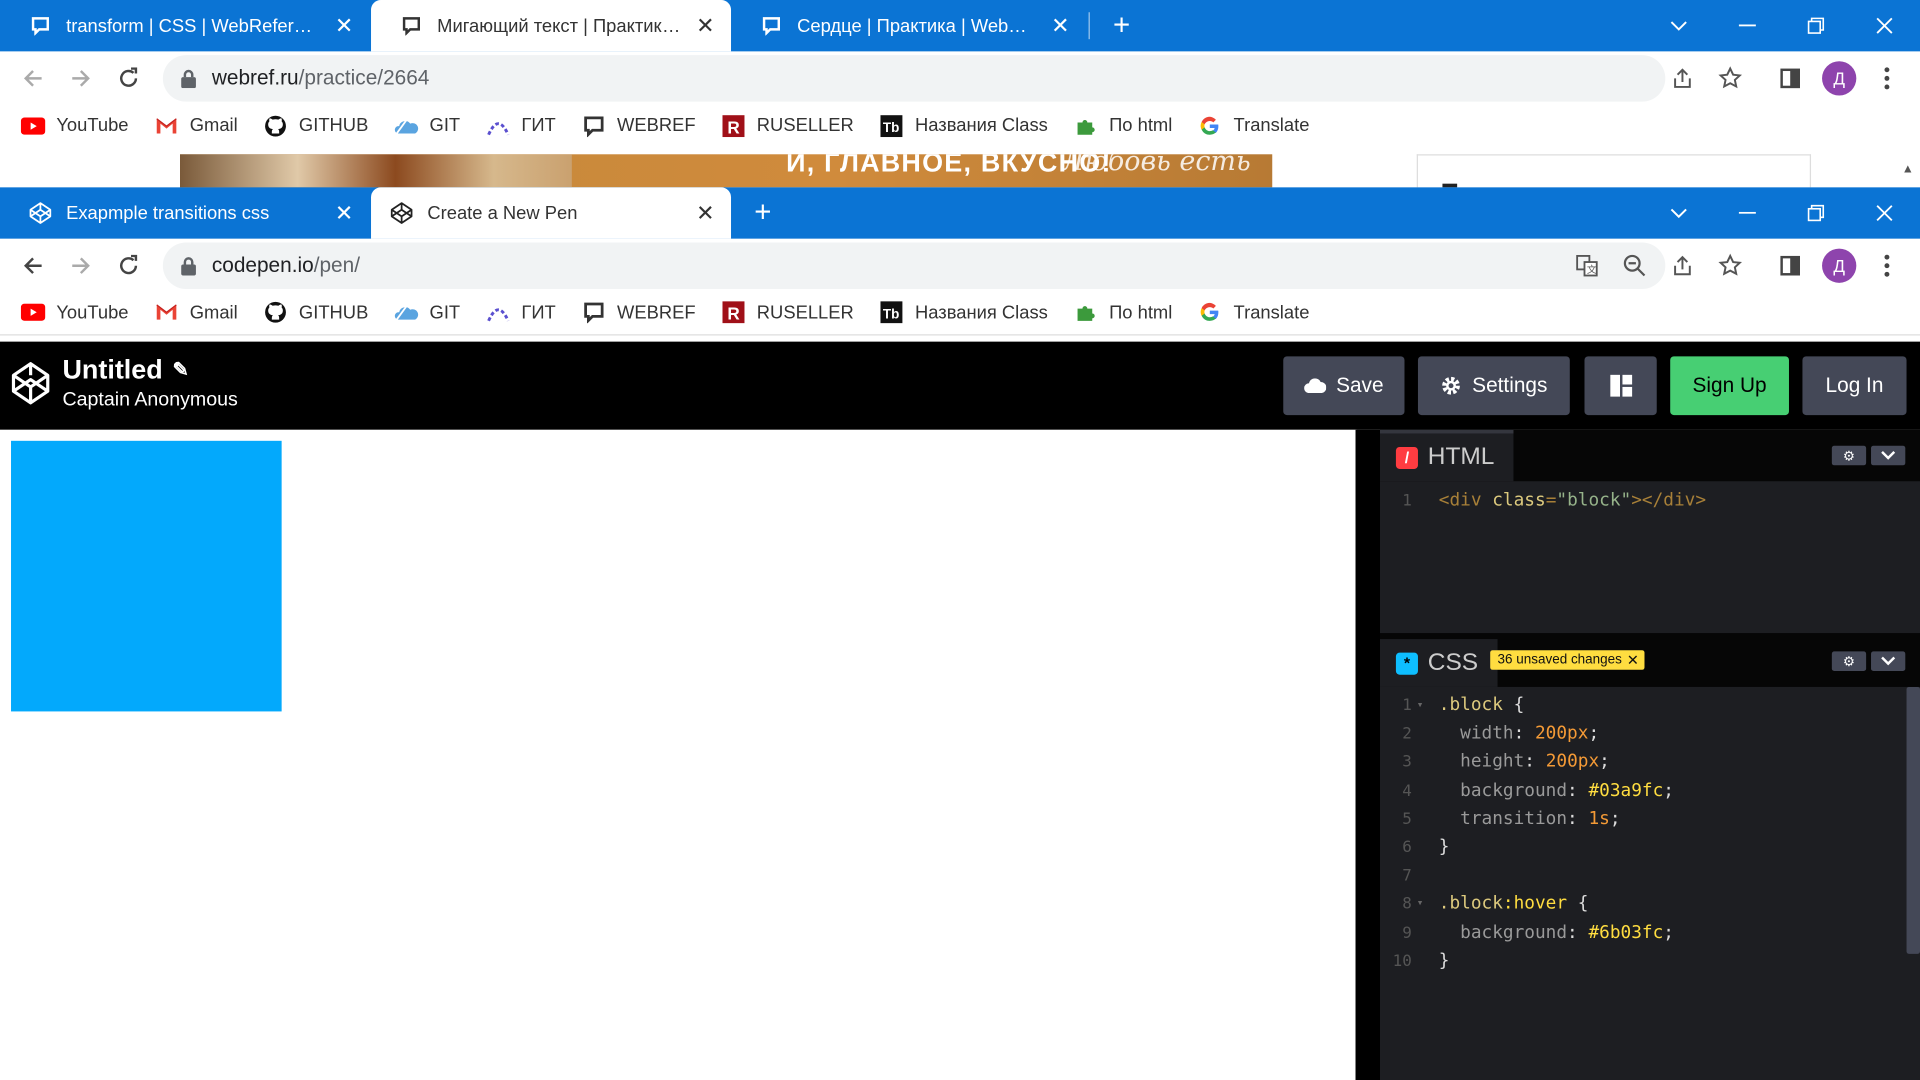 This screenshot has width=1920, height=1080. What do you see at coordinates (185, 25) in the screenshot?
I see `back-tab-1: transform | CSS | WebReference ✕` at bounding box center [185, 25].